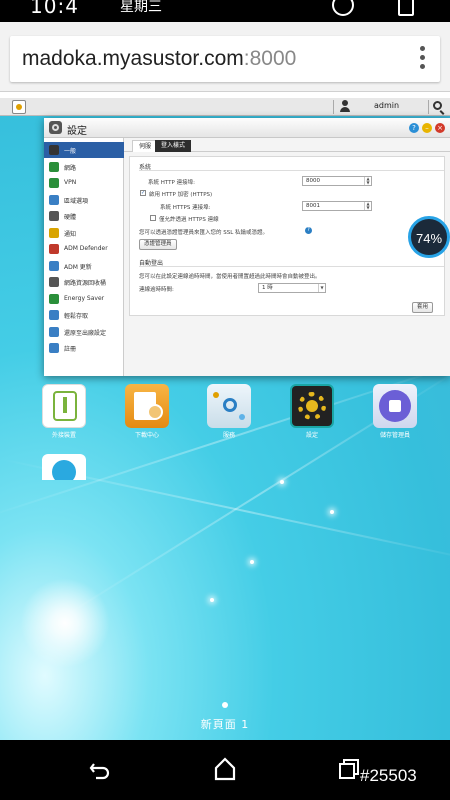 The image size is (450, 800). What do you see at coordinates (133, 58) in the screenshot?
I see `url-host: madoka.myasustor.com` at bounding box center [133, 58].